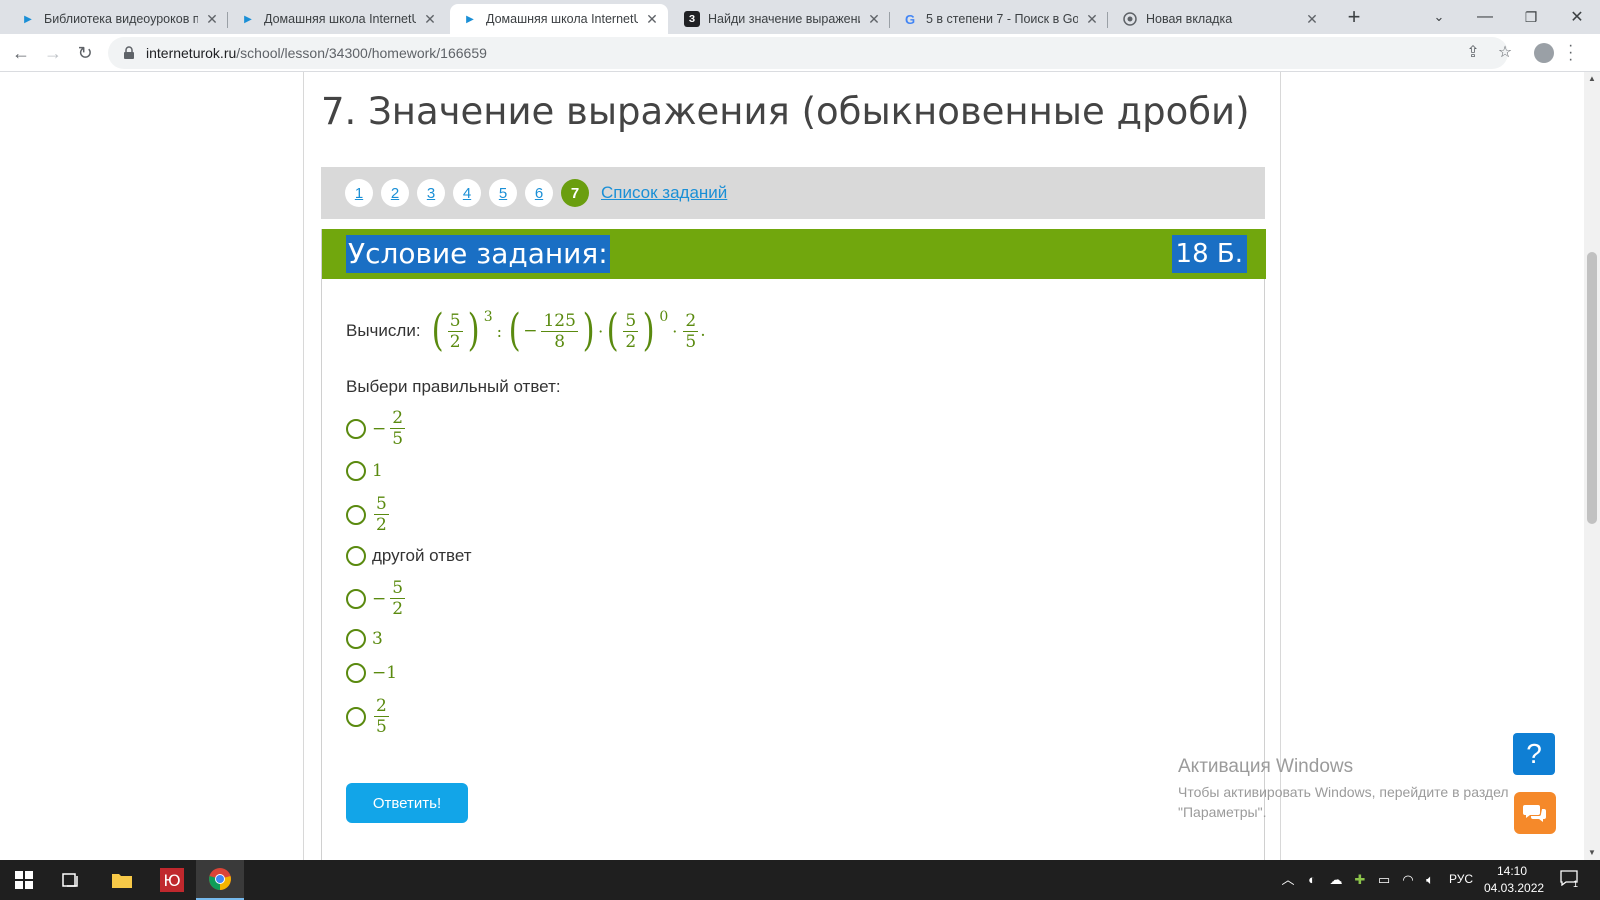 The image size is (1600, 900). Describe the element at coordinates (488, 317) in the screenshot. I see `exponent: 3` at that location.